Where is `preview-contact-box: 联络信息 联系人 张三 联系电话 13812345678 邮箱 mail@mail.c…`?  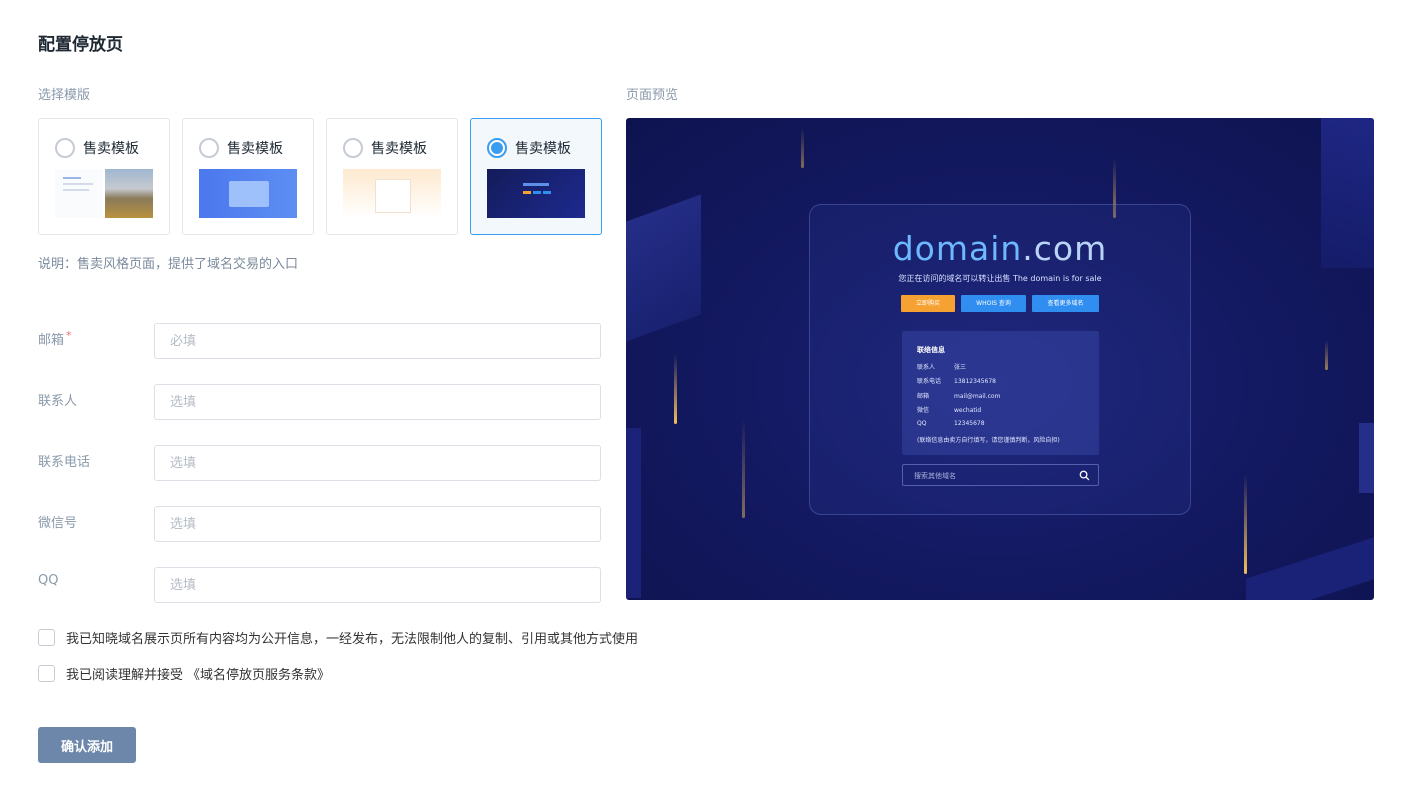
preview-contact-box: 联络信息 联系人 张三 联系电话 13812345678 邮箱 mail@mail.c… is located at coordinates (1000, 393).